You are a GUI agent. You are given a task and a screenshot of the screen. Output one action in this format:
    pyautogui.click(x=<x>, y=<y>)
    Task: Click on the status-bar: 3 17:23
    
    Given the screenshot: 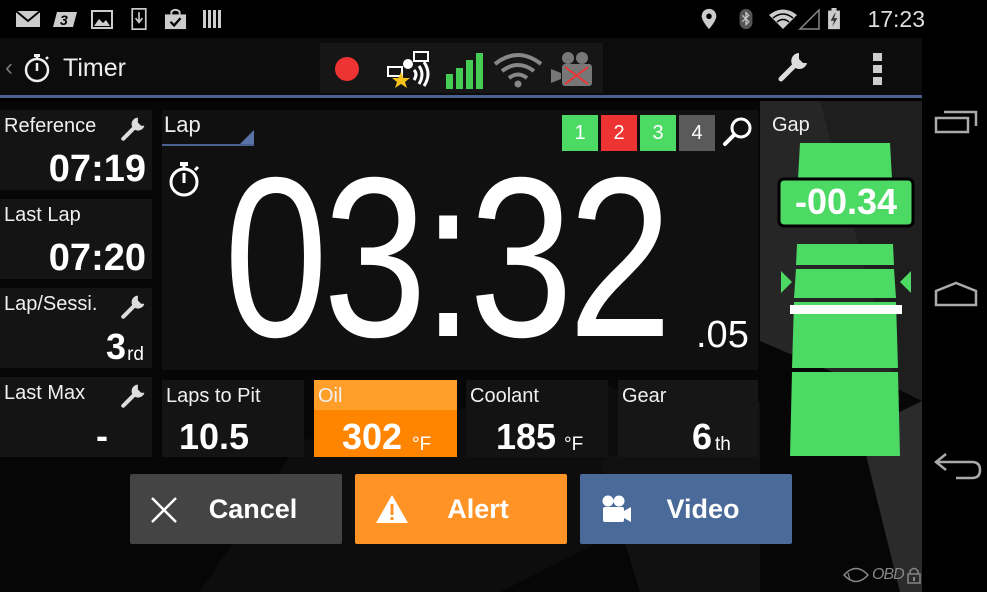 What is the action you would take?
    pyautogui.click(x=493, y=19)
    